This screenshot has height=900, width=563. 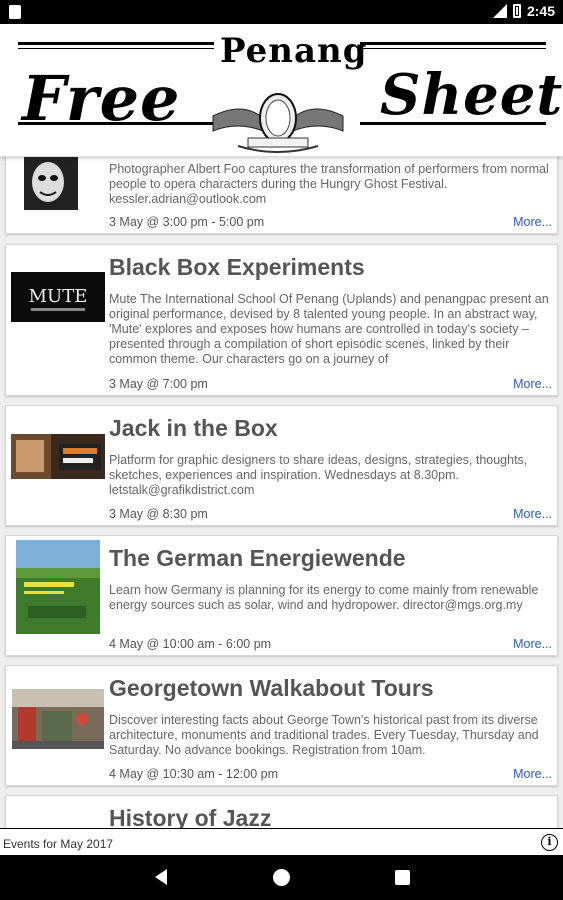 What do you see at coordinates (15, 12) in the screenshot?
I see `notification-icon` at bounding box center [15, 12].